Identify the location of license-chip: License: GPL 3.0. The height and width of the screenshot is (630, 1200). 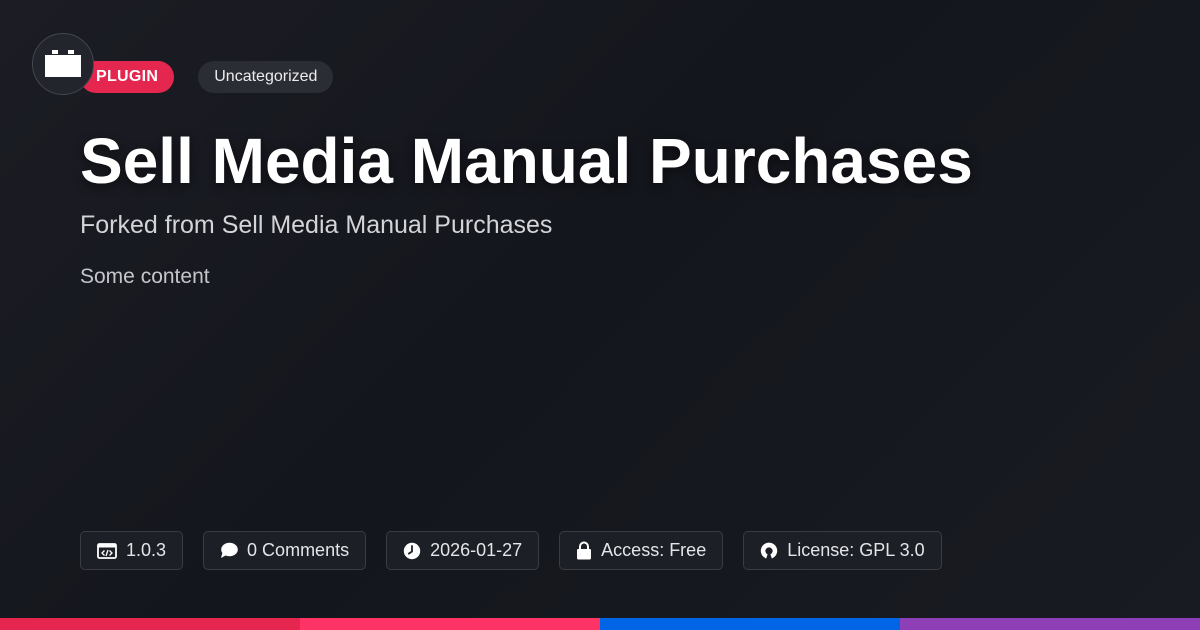
(842, 550).